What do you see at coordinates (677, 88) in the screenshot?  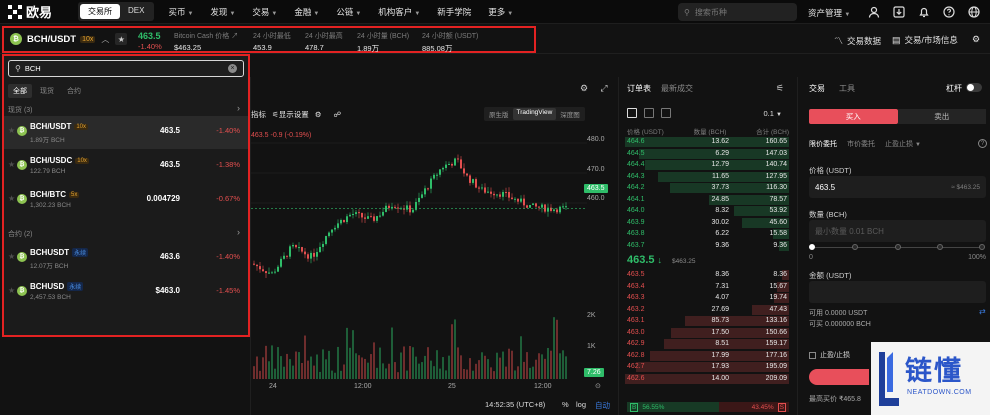 I see `tab-recent-trades: 最新成交` at bounding box center [677, 88].